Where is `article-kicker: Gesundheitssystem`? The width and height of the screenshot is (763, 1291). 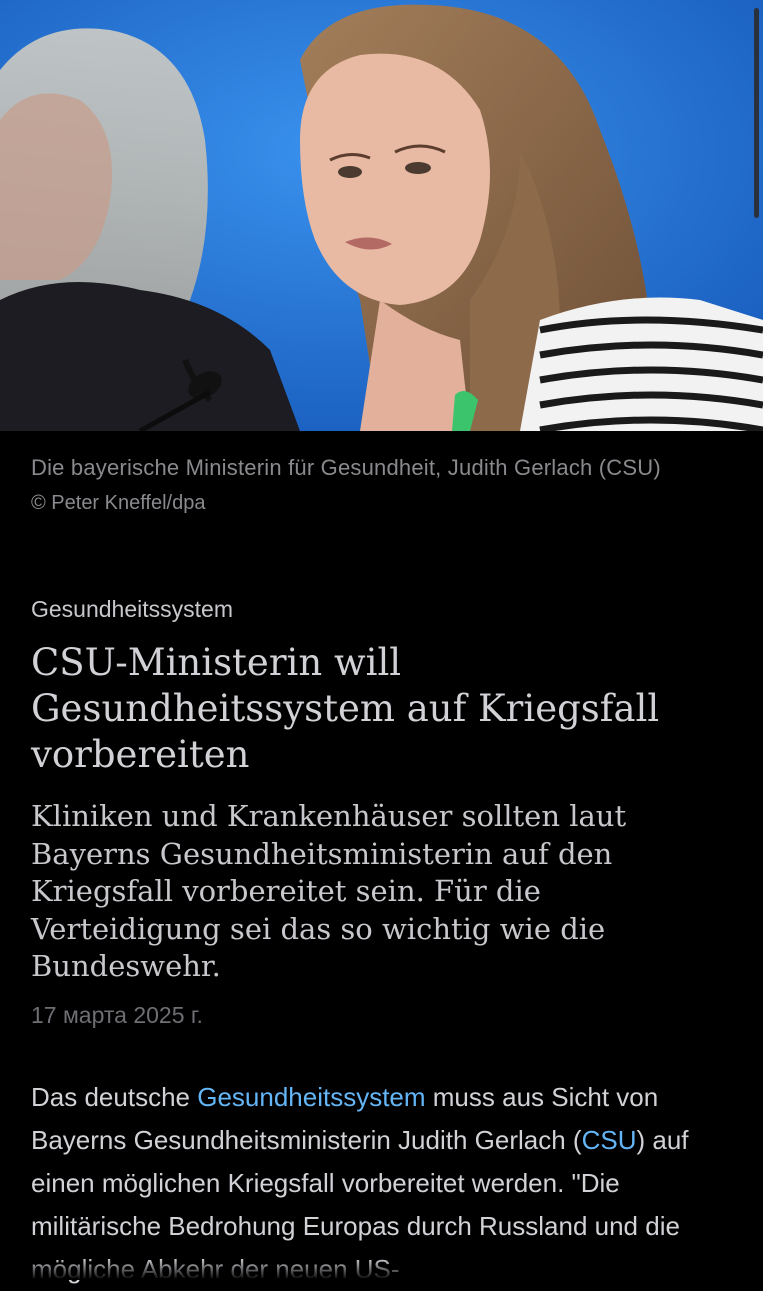
article-kicker: Gesundheitssystem is located at coordinates (132, 609).